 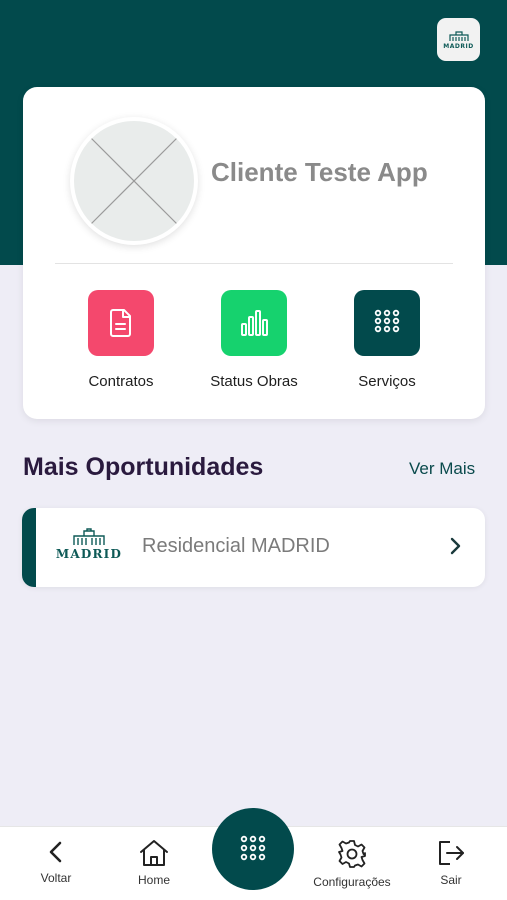 I want to click on document-icon, so click(x=120, y=323).